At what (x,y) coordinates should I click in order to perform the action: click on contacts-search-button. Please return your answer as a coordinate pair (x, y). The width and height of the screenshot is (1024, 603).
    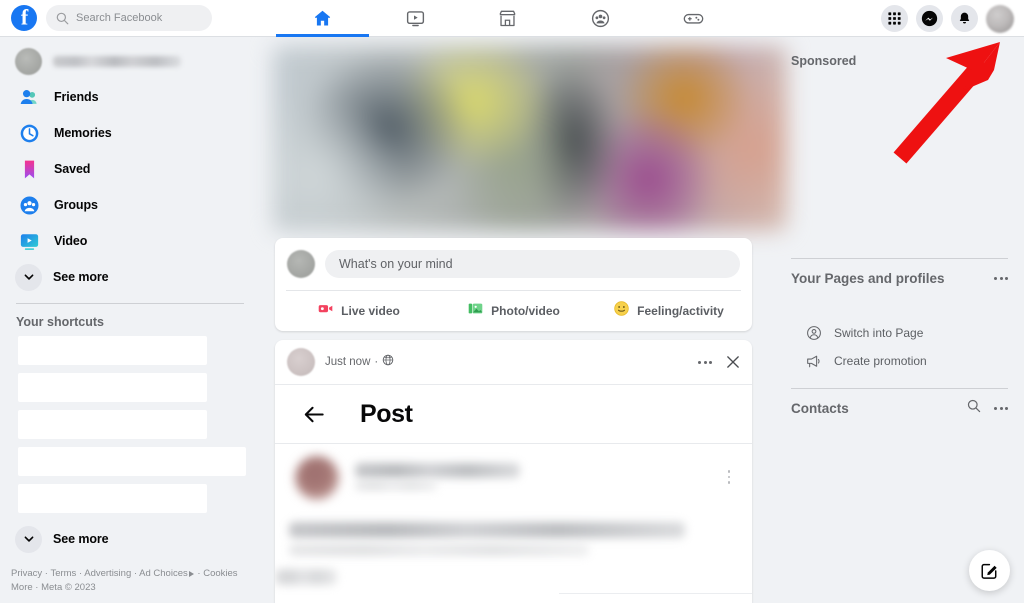
    Looking at the image, I should click on (974, 408).